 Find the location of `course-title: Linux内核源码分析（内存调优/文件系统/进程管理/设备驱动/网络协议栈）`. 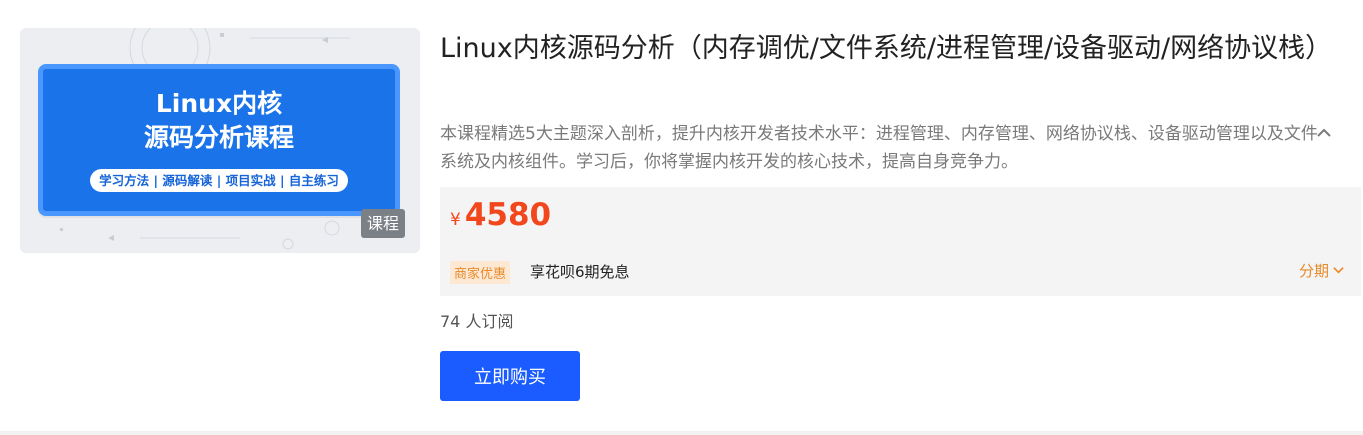

course-title: Linux内核源码分析（内存调优/文件系统/进程管理/设备驱动/网络协议栈） is located at coordinates (886, 48).